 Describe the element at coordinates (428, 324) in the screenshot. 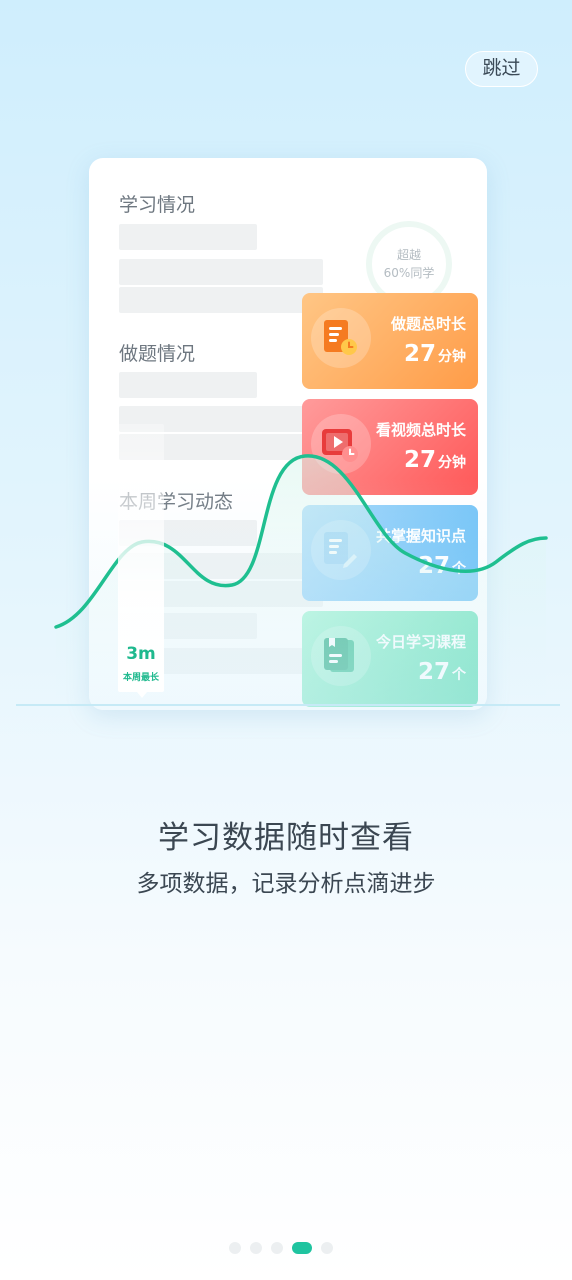

I see `tile-label: 做题总时长` at that location.